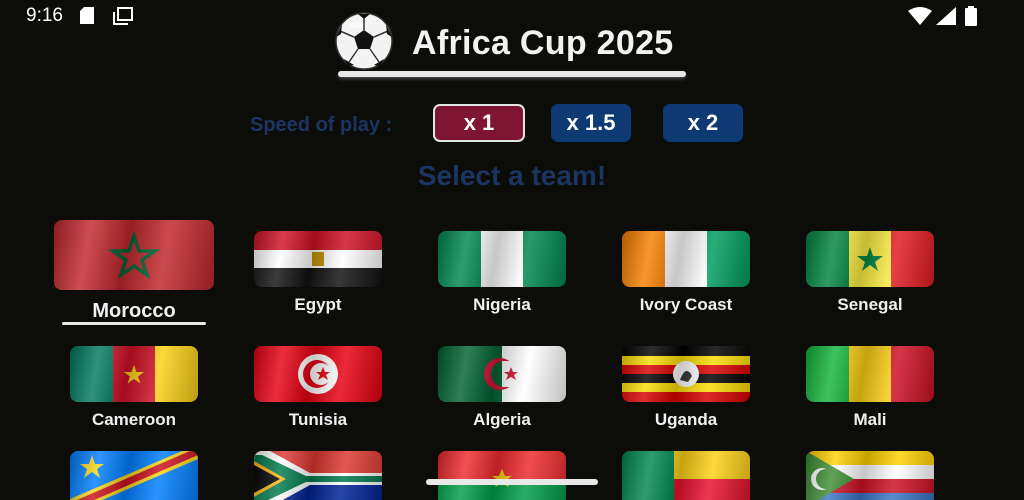 The height and width of the screenshot is (500, 1024). Describe the element at coordinates (134, 419) in the screenshot. I see `team-label: Cameroon` at that location.